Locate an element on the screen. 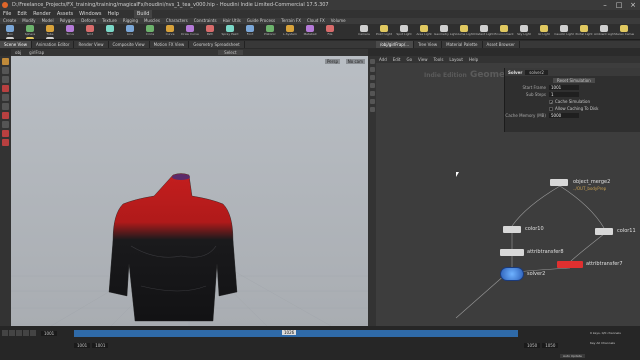 The image size is (640, 360). sub-steps-input: 1 is located at coordinates (564, 94).